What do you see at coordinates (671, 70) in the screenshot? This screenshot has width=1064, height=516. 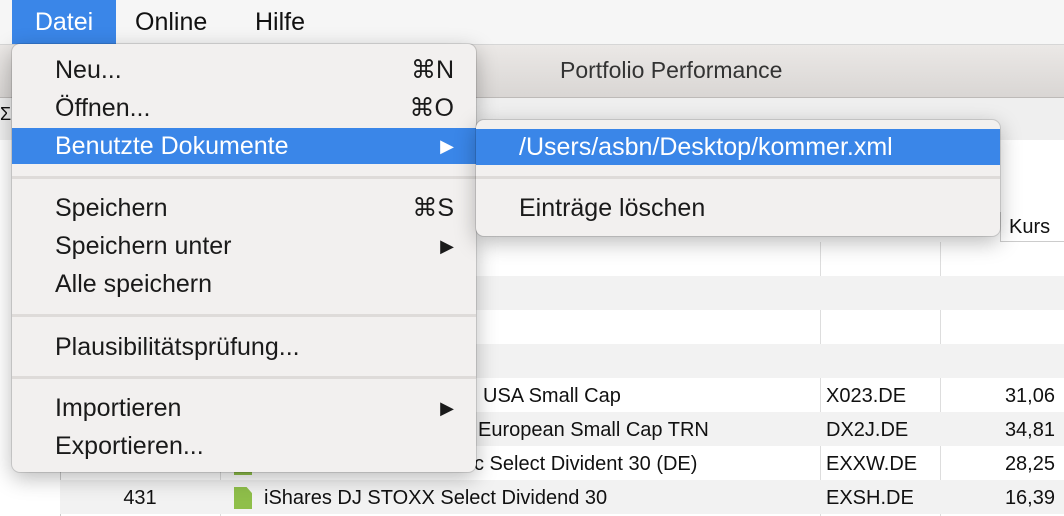 I see `window-title: Portfolio Performance` at bounding box center [671, 70].